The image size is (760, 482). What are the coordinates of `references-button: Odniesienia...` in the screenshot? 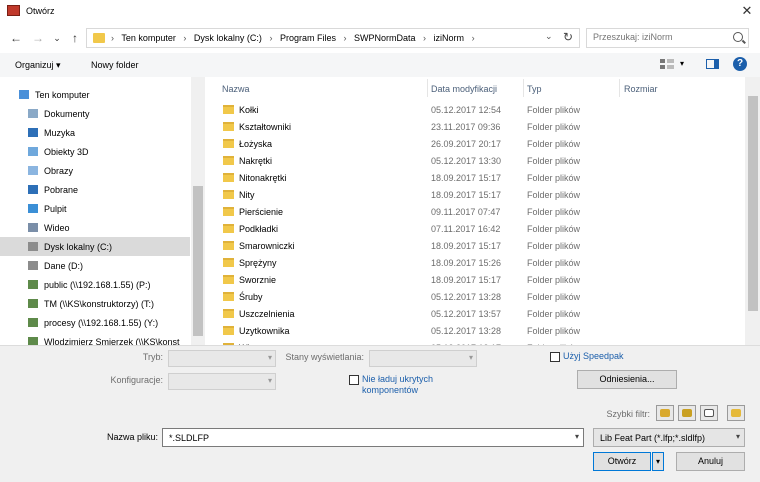 It's located at (627, 379).